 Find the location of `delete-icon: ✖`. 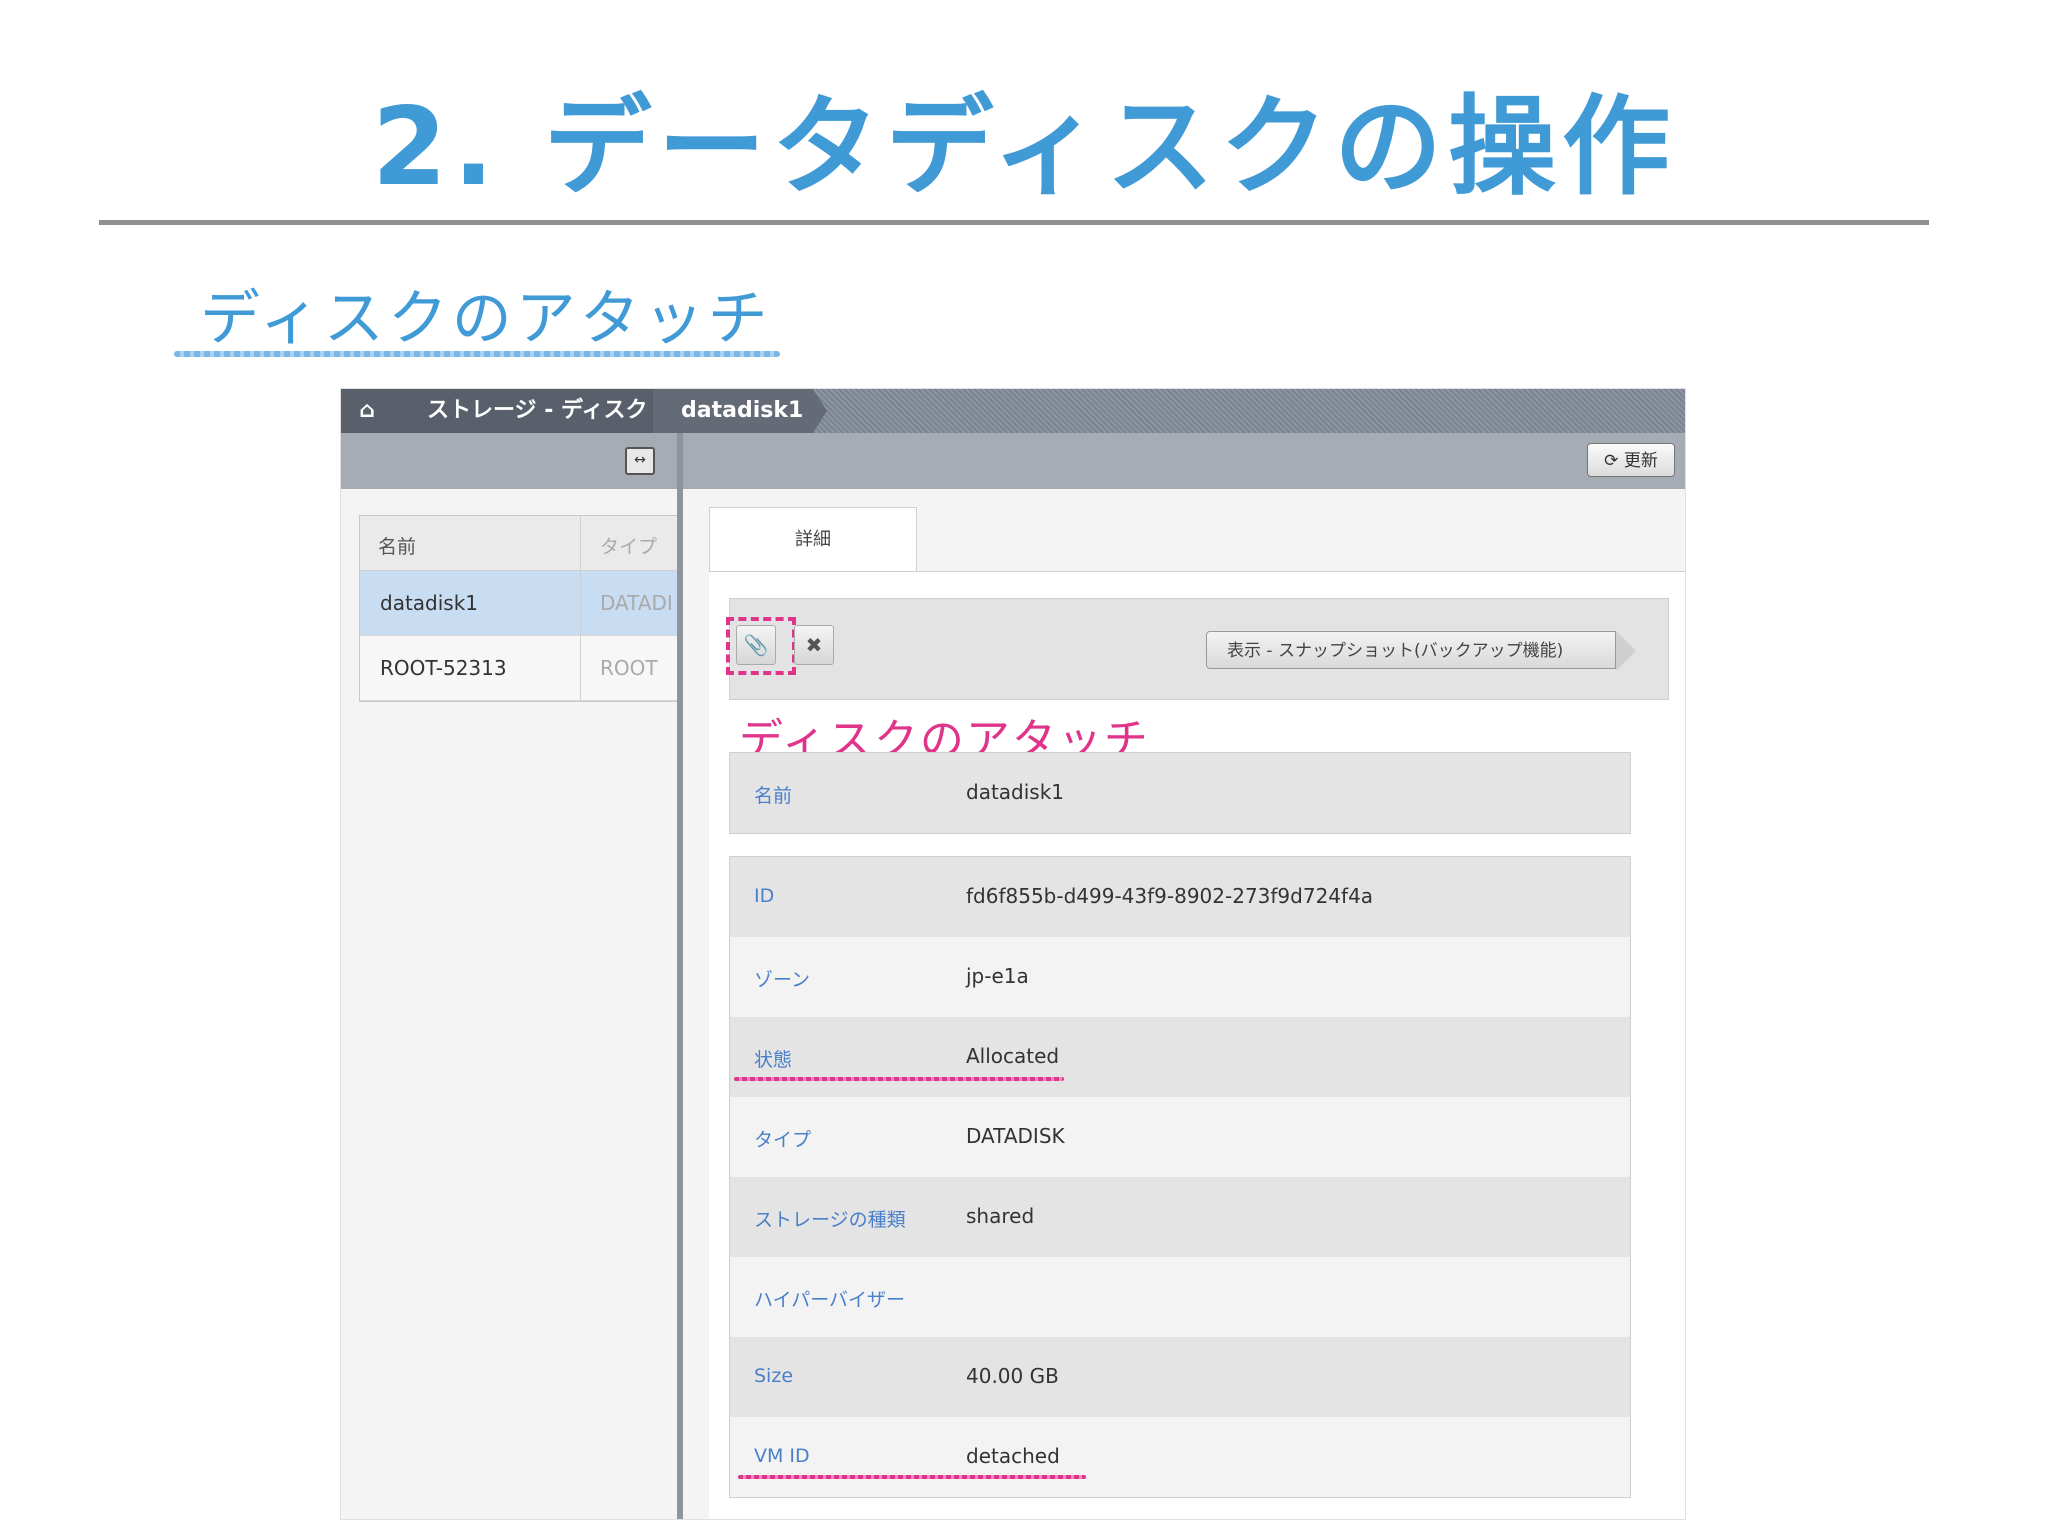

delete-icon: ✖ is located at coordinates (814, 645).